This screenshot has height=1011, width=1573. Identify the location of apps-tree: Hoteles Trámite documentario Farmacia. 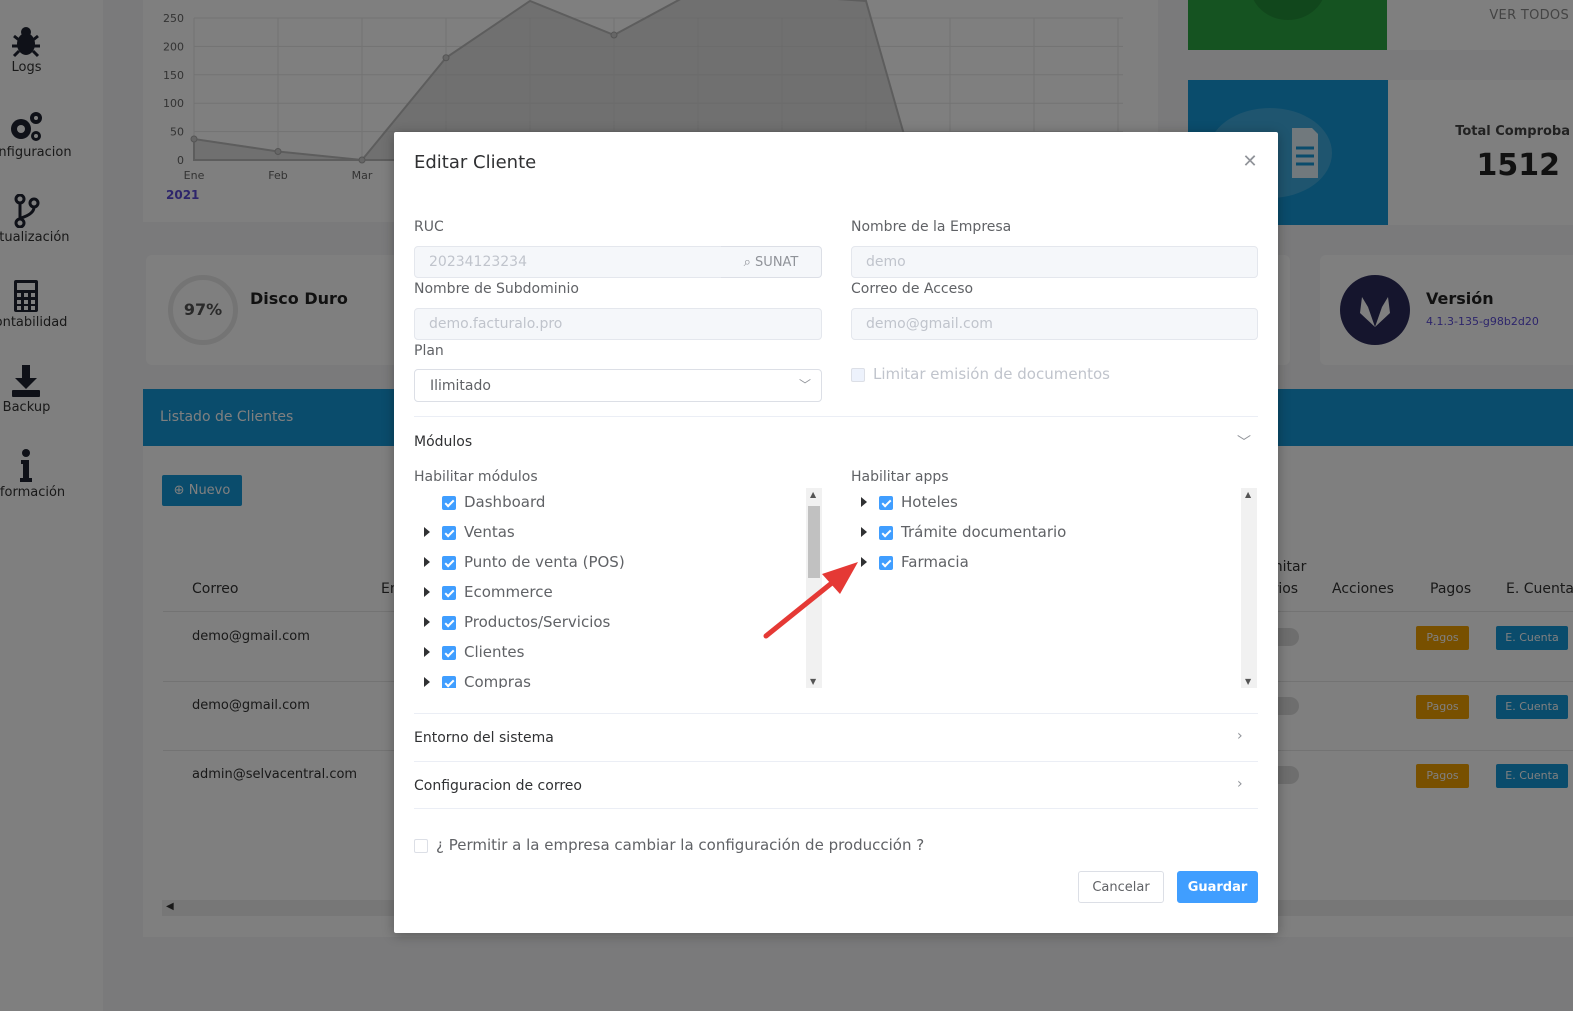
(1047, 588).